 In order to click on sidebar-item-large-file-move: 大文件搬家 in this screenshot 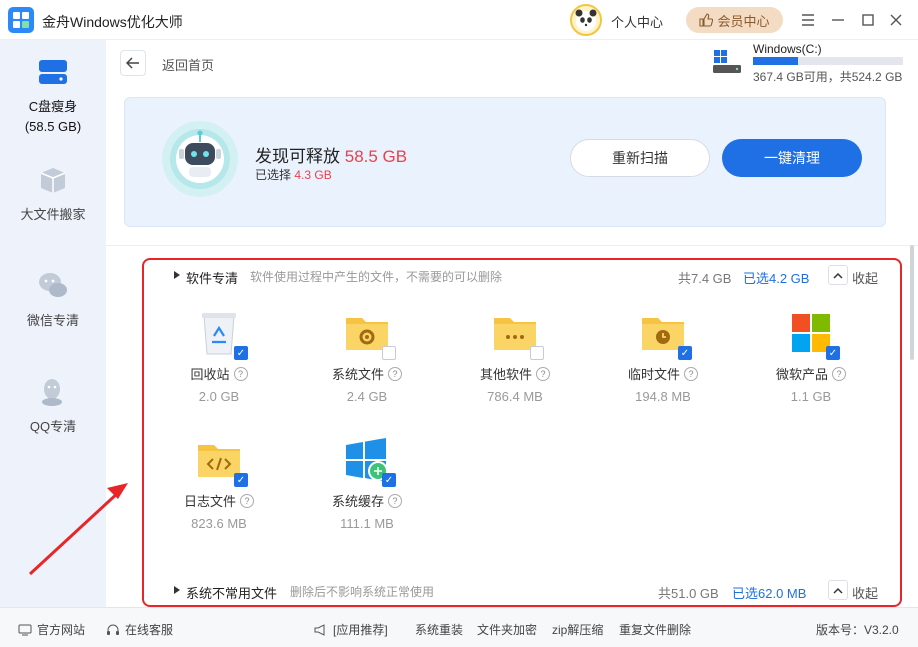, I will do `click(53, 192)`.